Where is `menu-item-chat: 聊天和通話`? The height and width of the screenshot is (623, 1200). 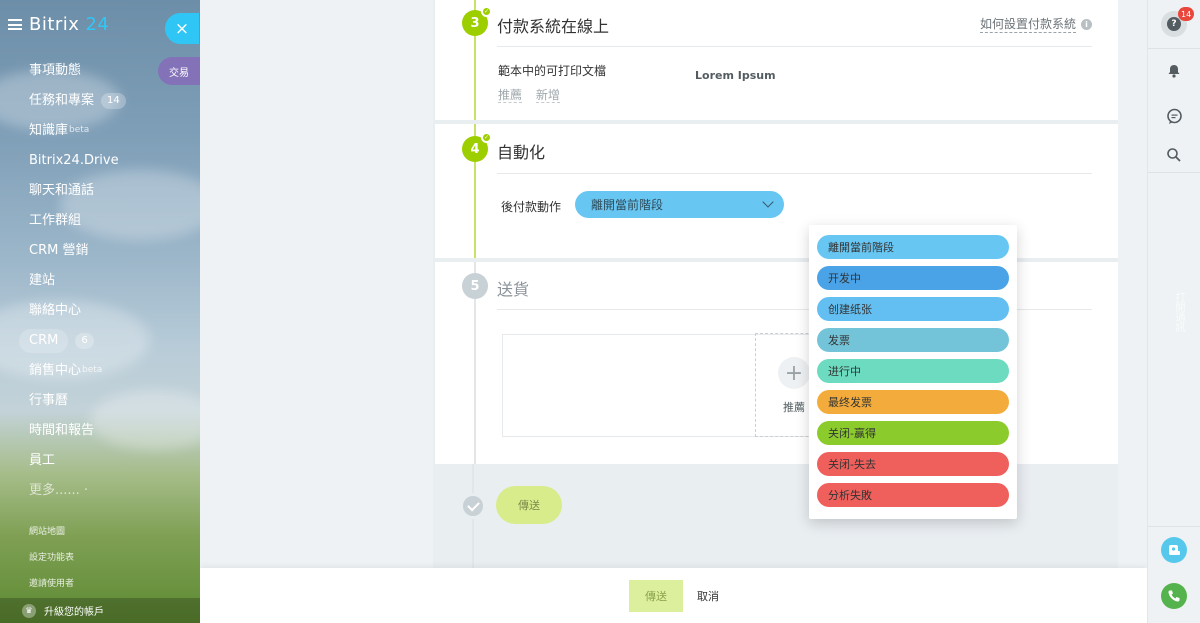 menu-item-chat: 聊天和通話 is located at coordinates (109, 191).